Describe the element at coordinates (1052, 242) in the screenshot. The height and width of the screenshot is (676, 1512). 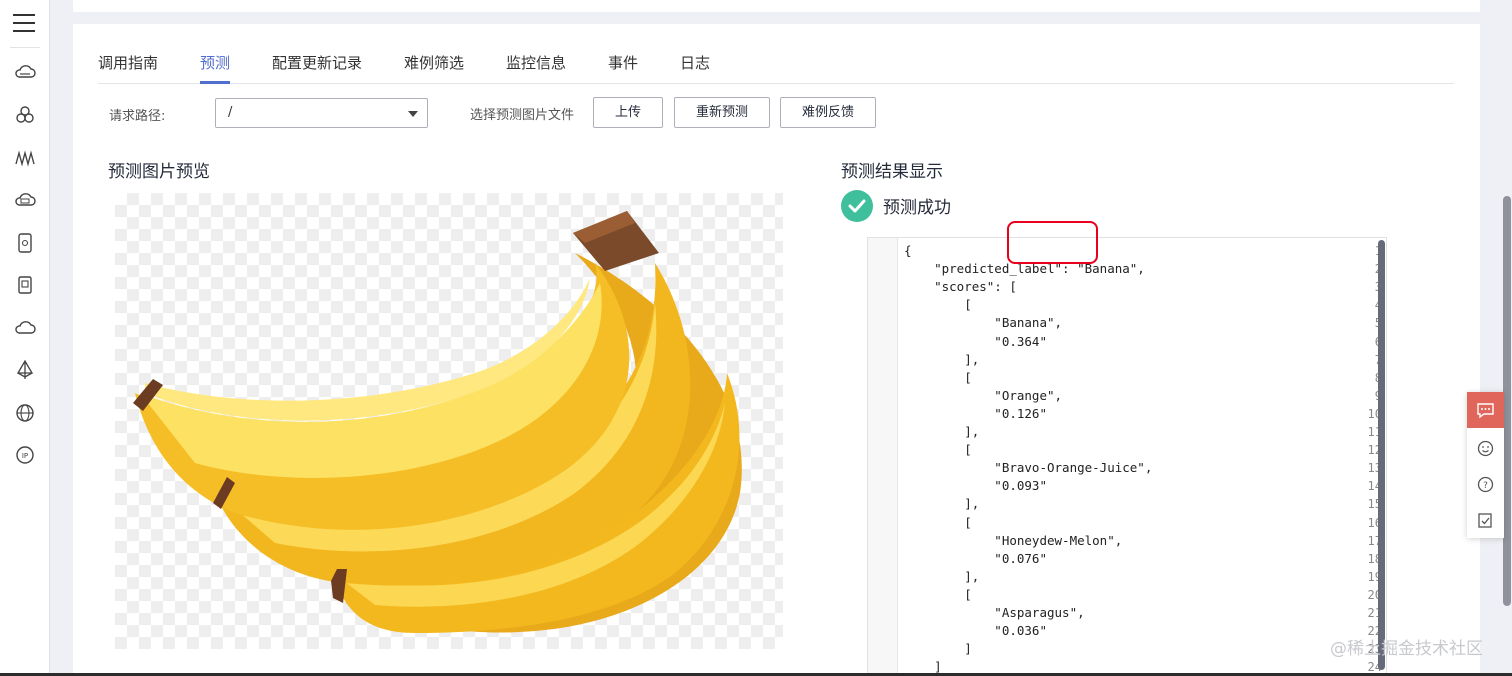
I see `predicted-label-highlight` at that location.